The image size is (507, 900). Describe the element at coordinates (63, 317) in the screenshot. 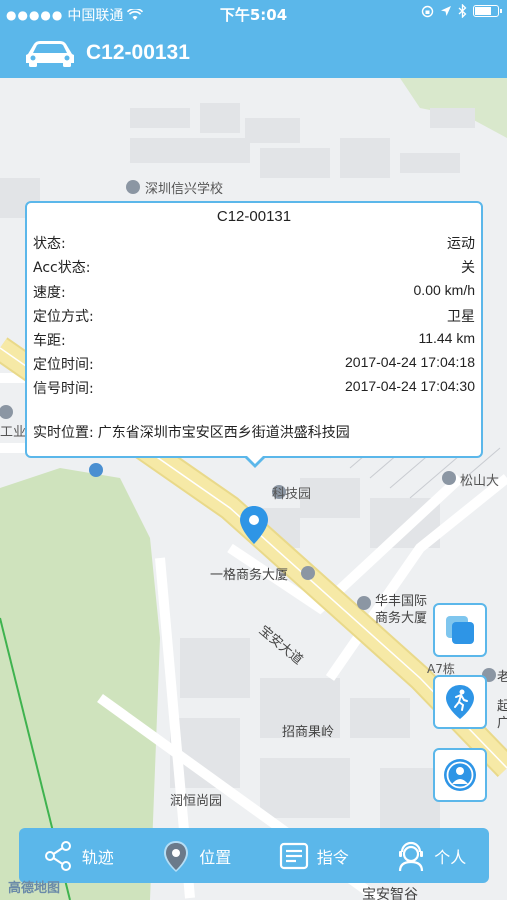

I see `row-label: 定位方式:` at that location.